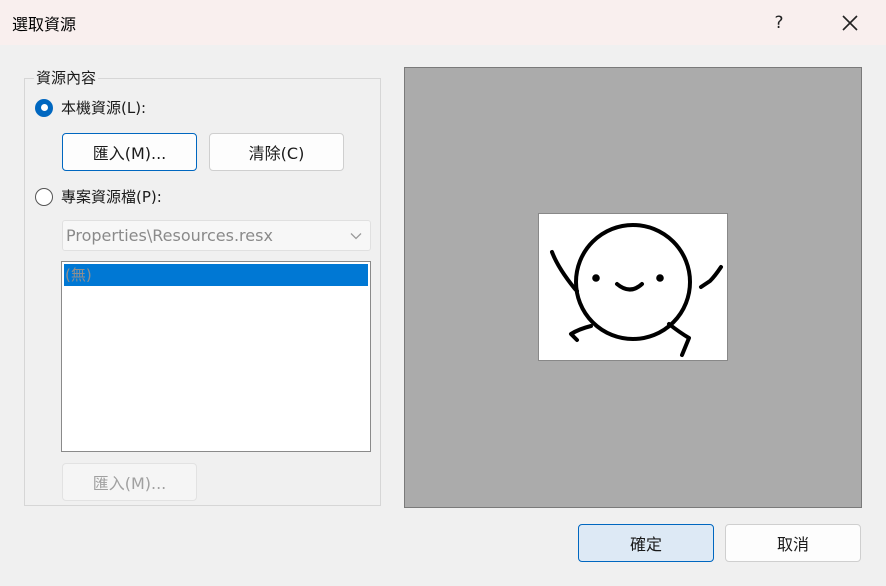  I want to click on resource-file-select: Properties\Resources.resx, so click(216, 235).